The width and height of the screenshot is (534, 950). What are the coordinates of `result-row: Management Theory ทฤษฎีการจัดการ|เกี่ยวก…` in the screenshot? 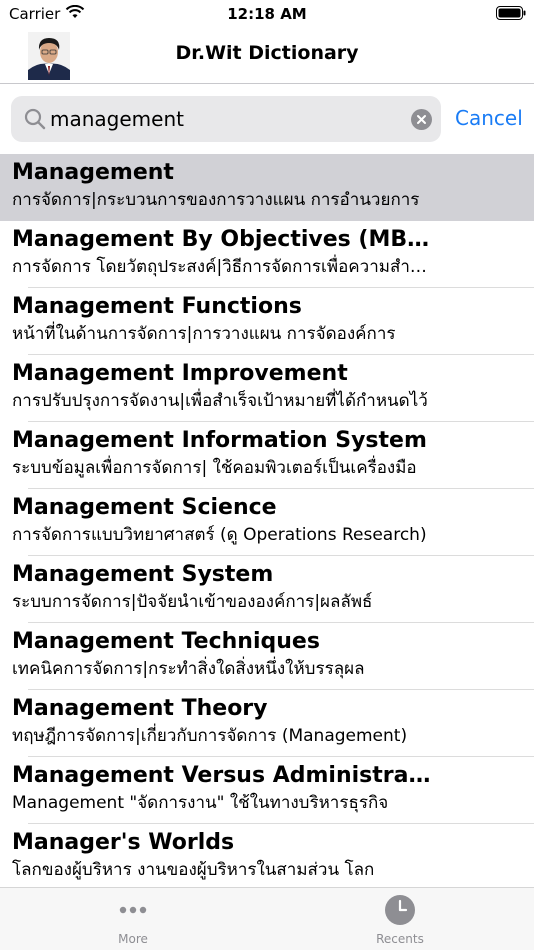 It's located at (267, 723).